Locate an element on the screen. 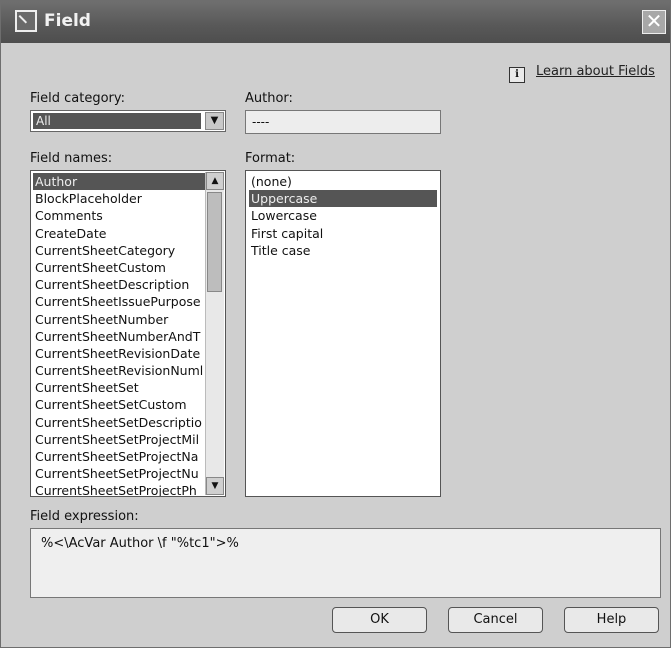 The width and height of the screenshot is (671, 648). field-app-icon is located at coordinates (26, 21).